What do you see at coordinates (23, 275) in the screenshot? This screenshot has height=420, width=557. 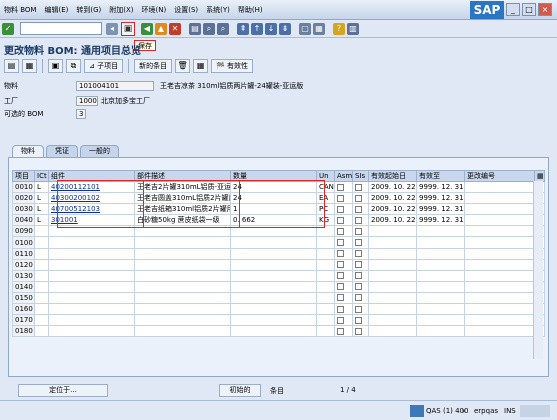 I see `cell-item: 0130` at bounding box center [23, 275].